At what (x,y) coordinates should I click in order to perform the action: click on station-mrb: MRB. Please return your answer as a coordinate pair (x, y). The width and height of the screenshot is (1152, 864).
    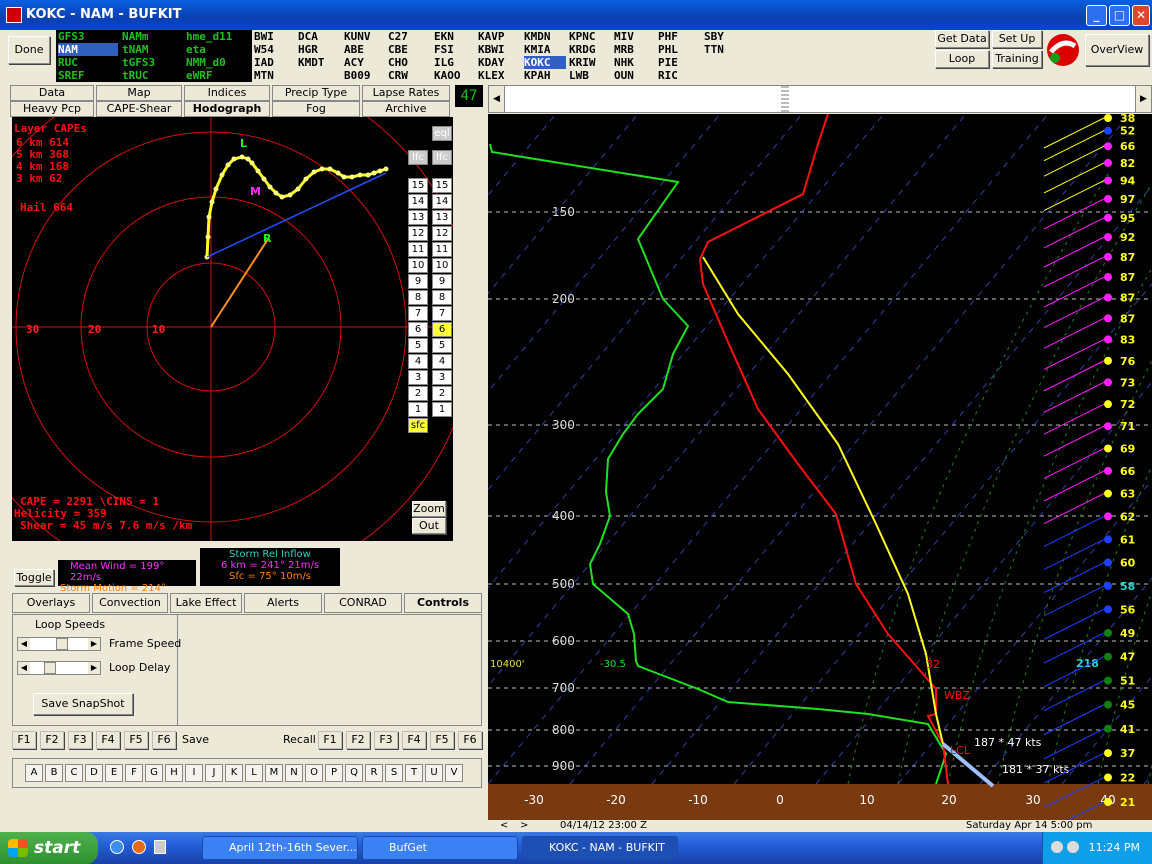
    Looking at the image, I should click on (624, 49).